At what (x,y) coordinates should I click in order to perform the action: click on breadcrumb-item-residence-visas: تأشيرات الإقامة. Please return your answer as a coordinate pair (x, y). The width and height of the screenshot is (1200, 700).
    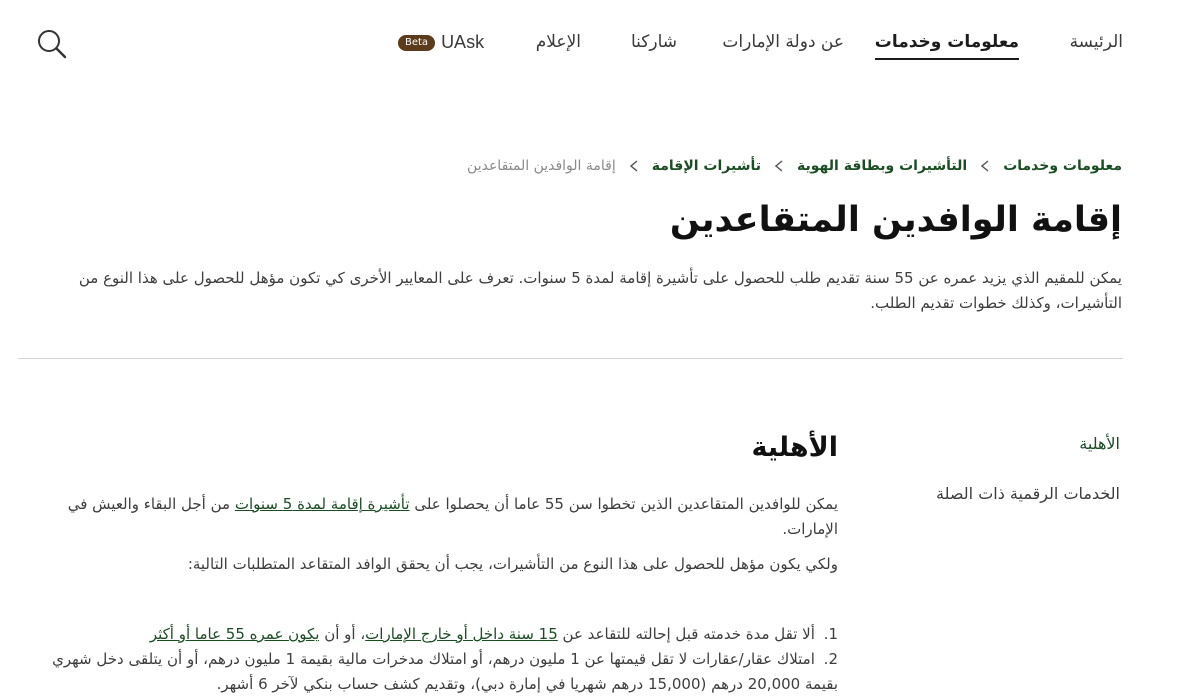
    Looking at the image, I should click on (706, 166).